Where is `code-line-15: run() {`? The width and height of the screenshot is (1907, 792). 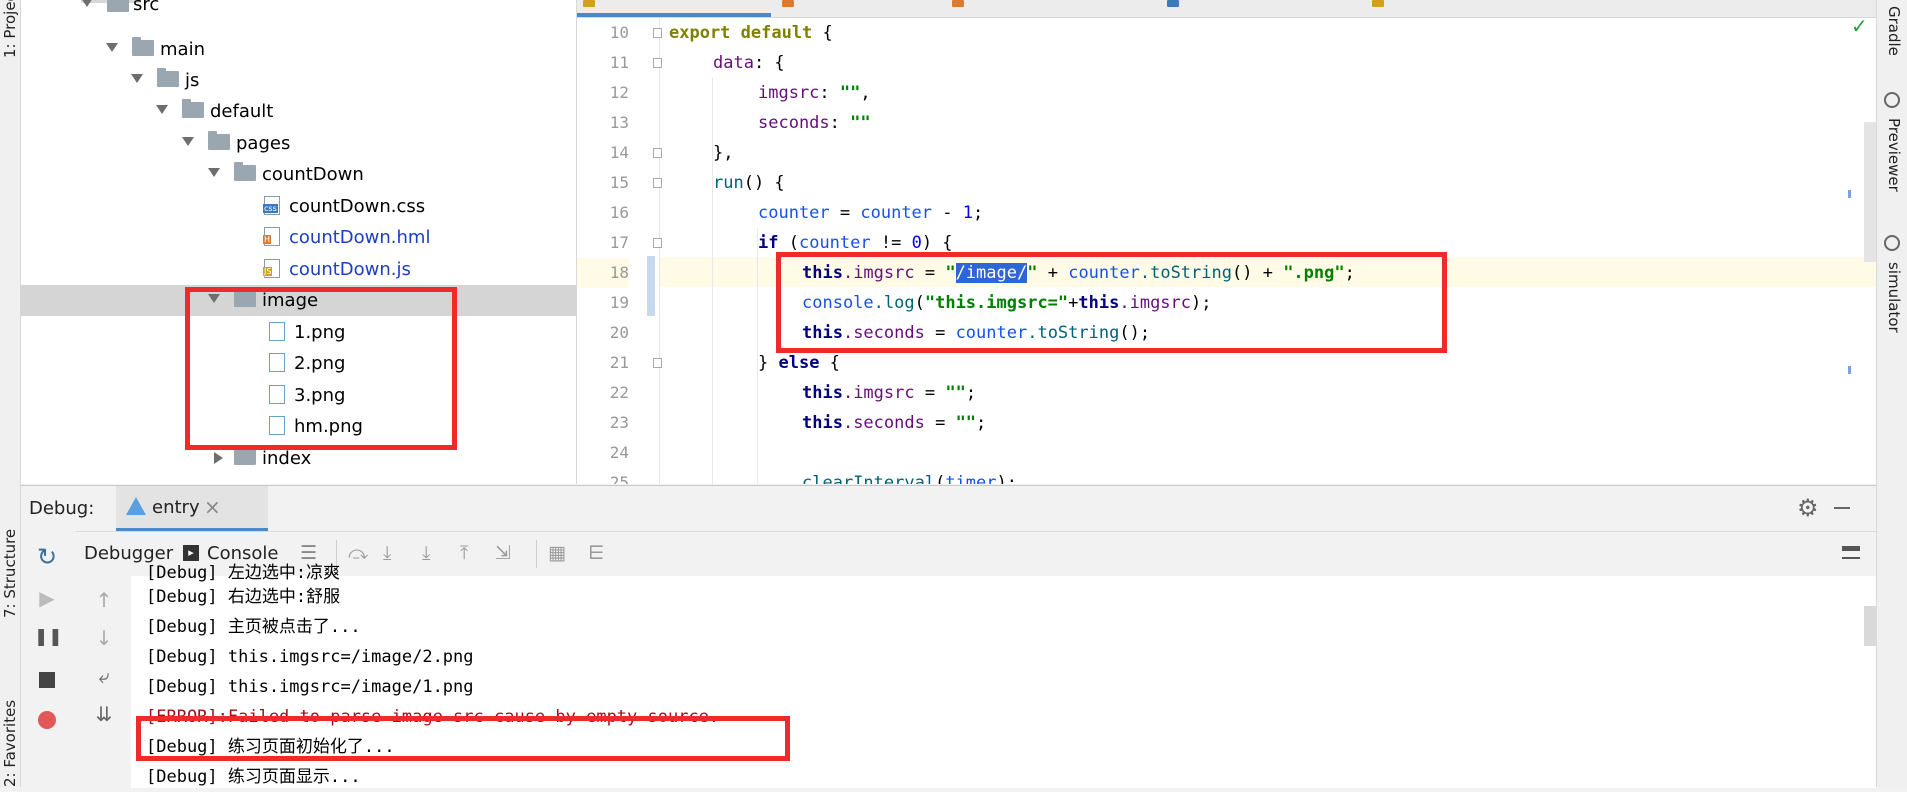
code-line-15: run() { is located at coordinates (749, 183).